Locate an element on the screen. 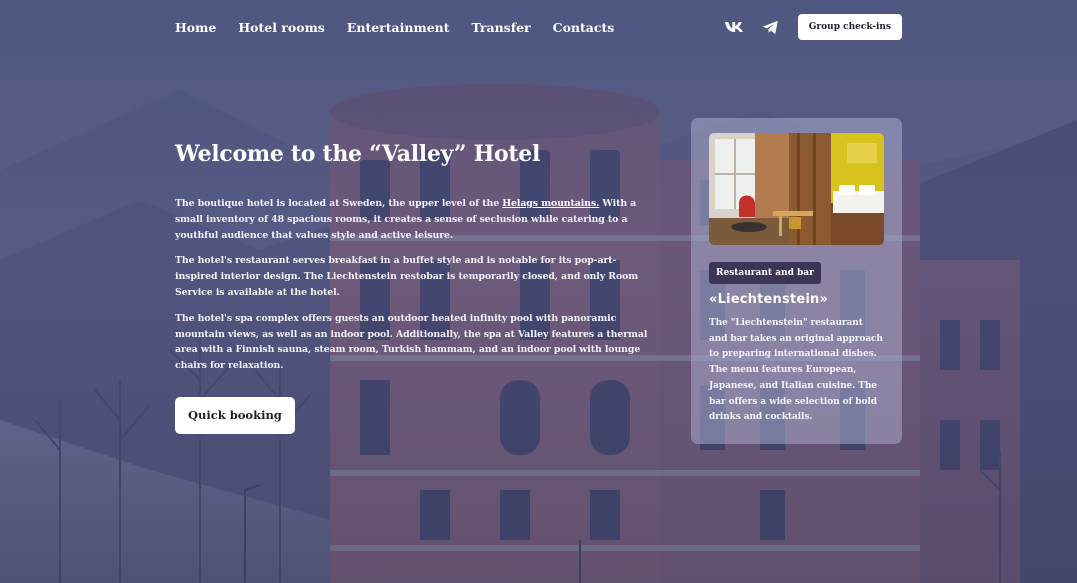 The height and width of the screenshot is (583, 1077). helags-mountains-link: Helags mountains. is located at coordinates (550, 203).